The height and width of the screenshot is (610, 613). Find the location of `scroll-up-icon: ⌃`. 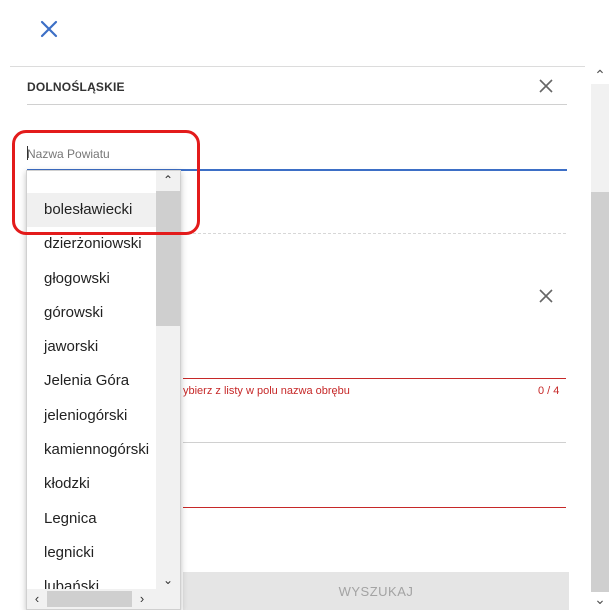

scroll-up-icon: ⌃ is located at coordinates (600, 75).